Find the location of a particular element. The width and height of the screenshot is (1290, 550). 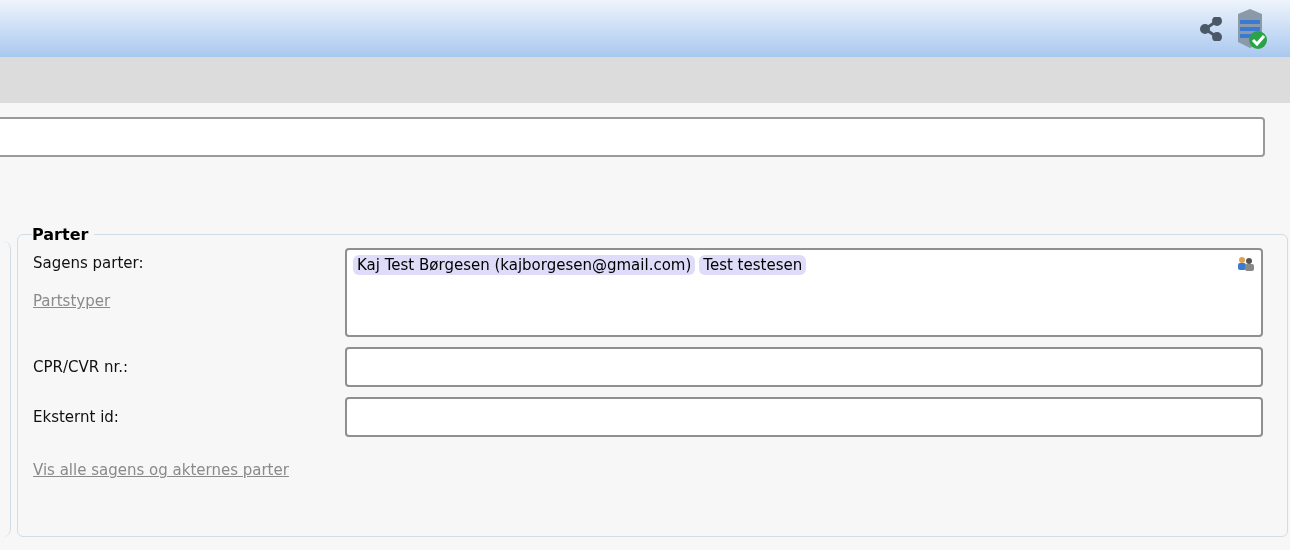

field-label: CPR/CVR nr.: is located at coordinates (81, 367).